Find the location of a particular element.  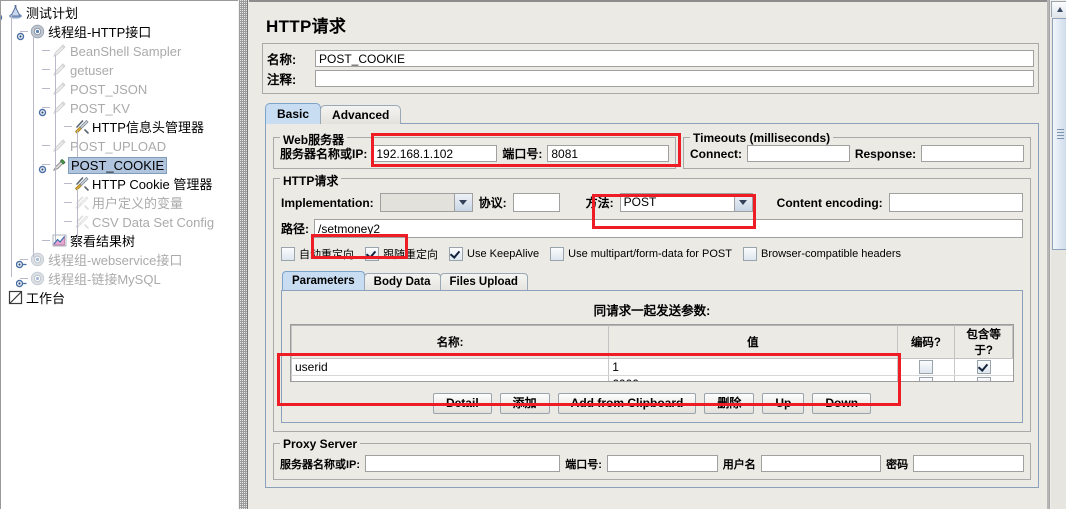

tree-node-content: 用户定义的变量 is located at coordinates (129, 203).